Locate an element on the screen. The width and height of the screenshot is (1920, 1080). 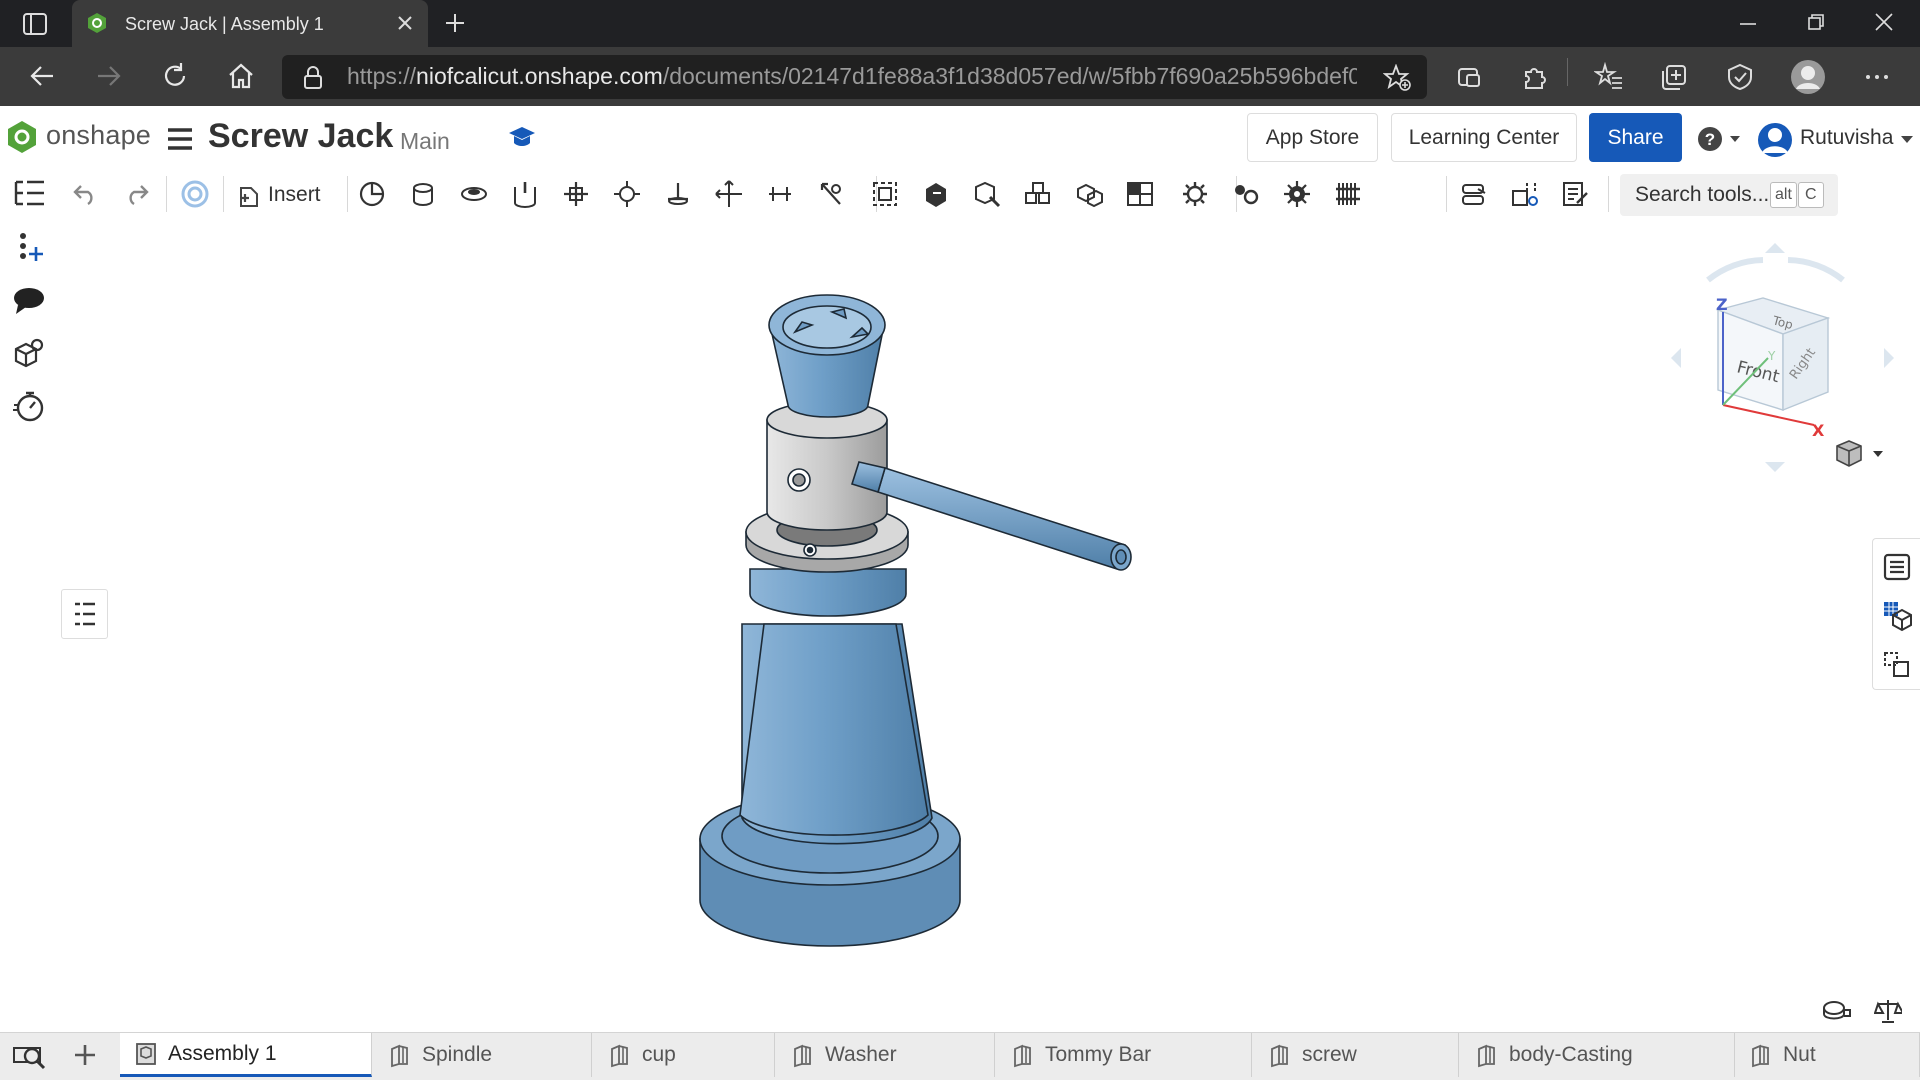
properties-list-icon is located at coordinates (1897, 567).